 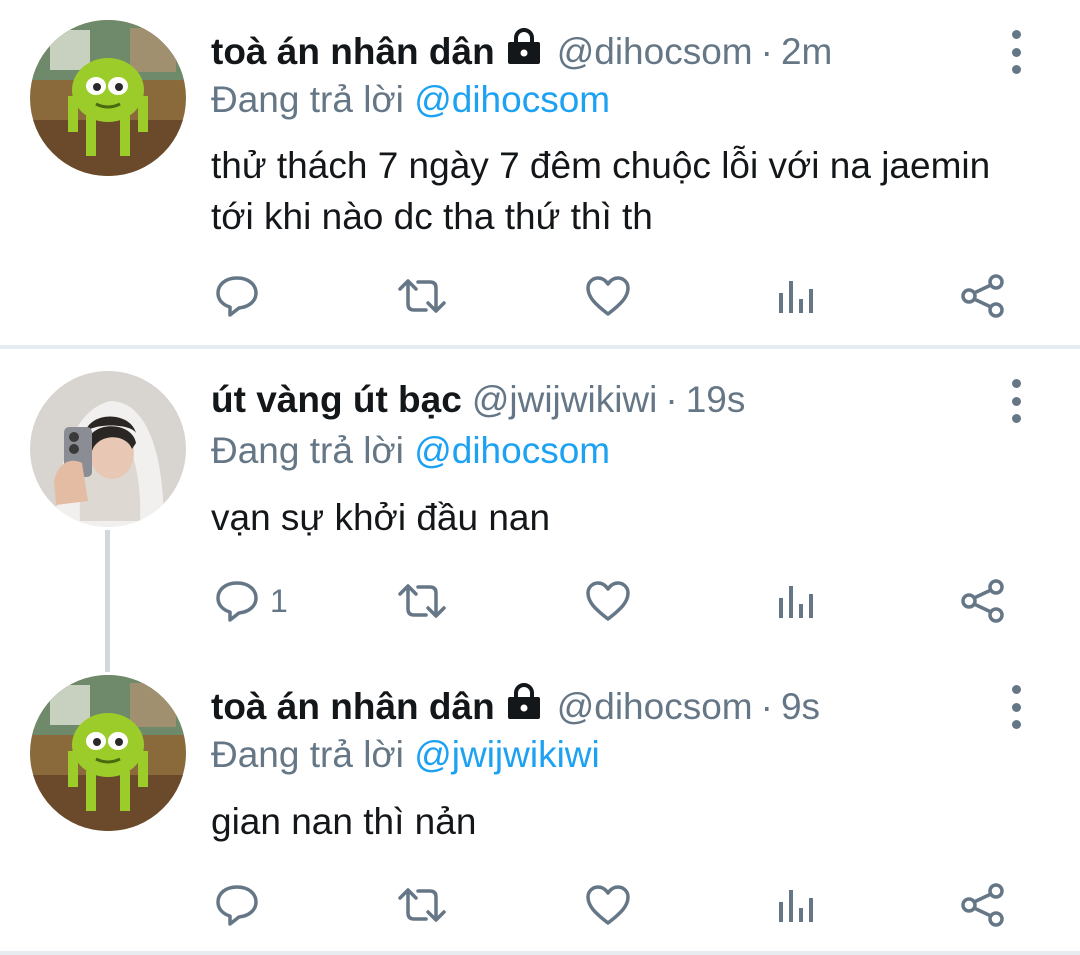 What do you see at coordinates (381, 517) in the screenshot?
I see `tweet-text: vạn sự khởi đầu nan` at bounding box center [381, 517].